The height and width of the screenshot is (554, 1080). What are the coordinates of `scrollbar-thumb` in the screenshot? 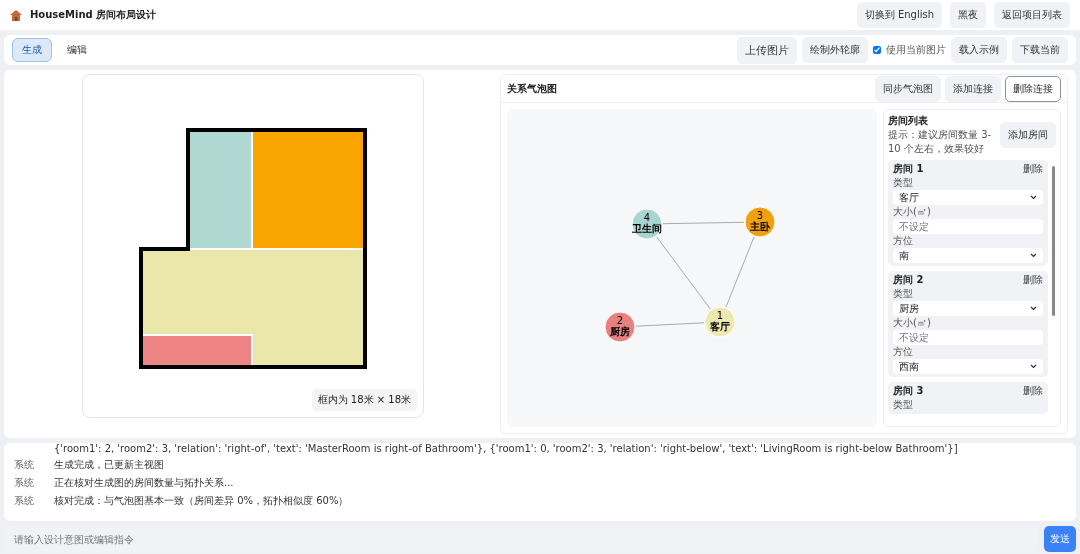 It's located at (1053, 241).